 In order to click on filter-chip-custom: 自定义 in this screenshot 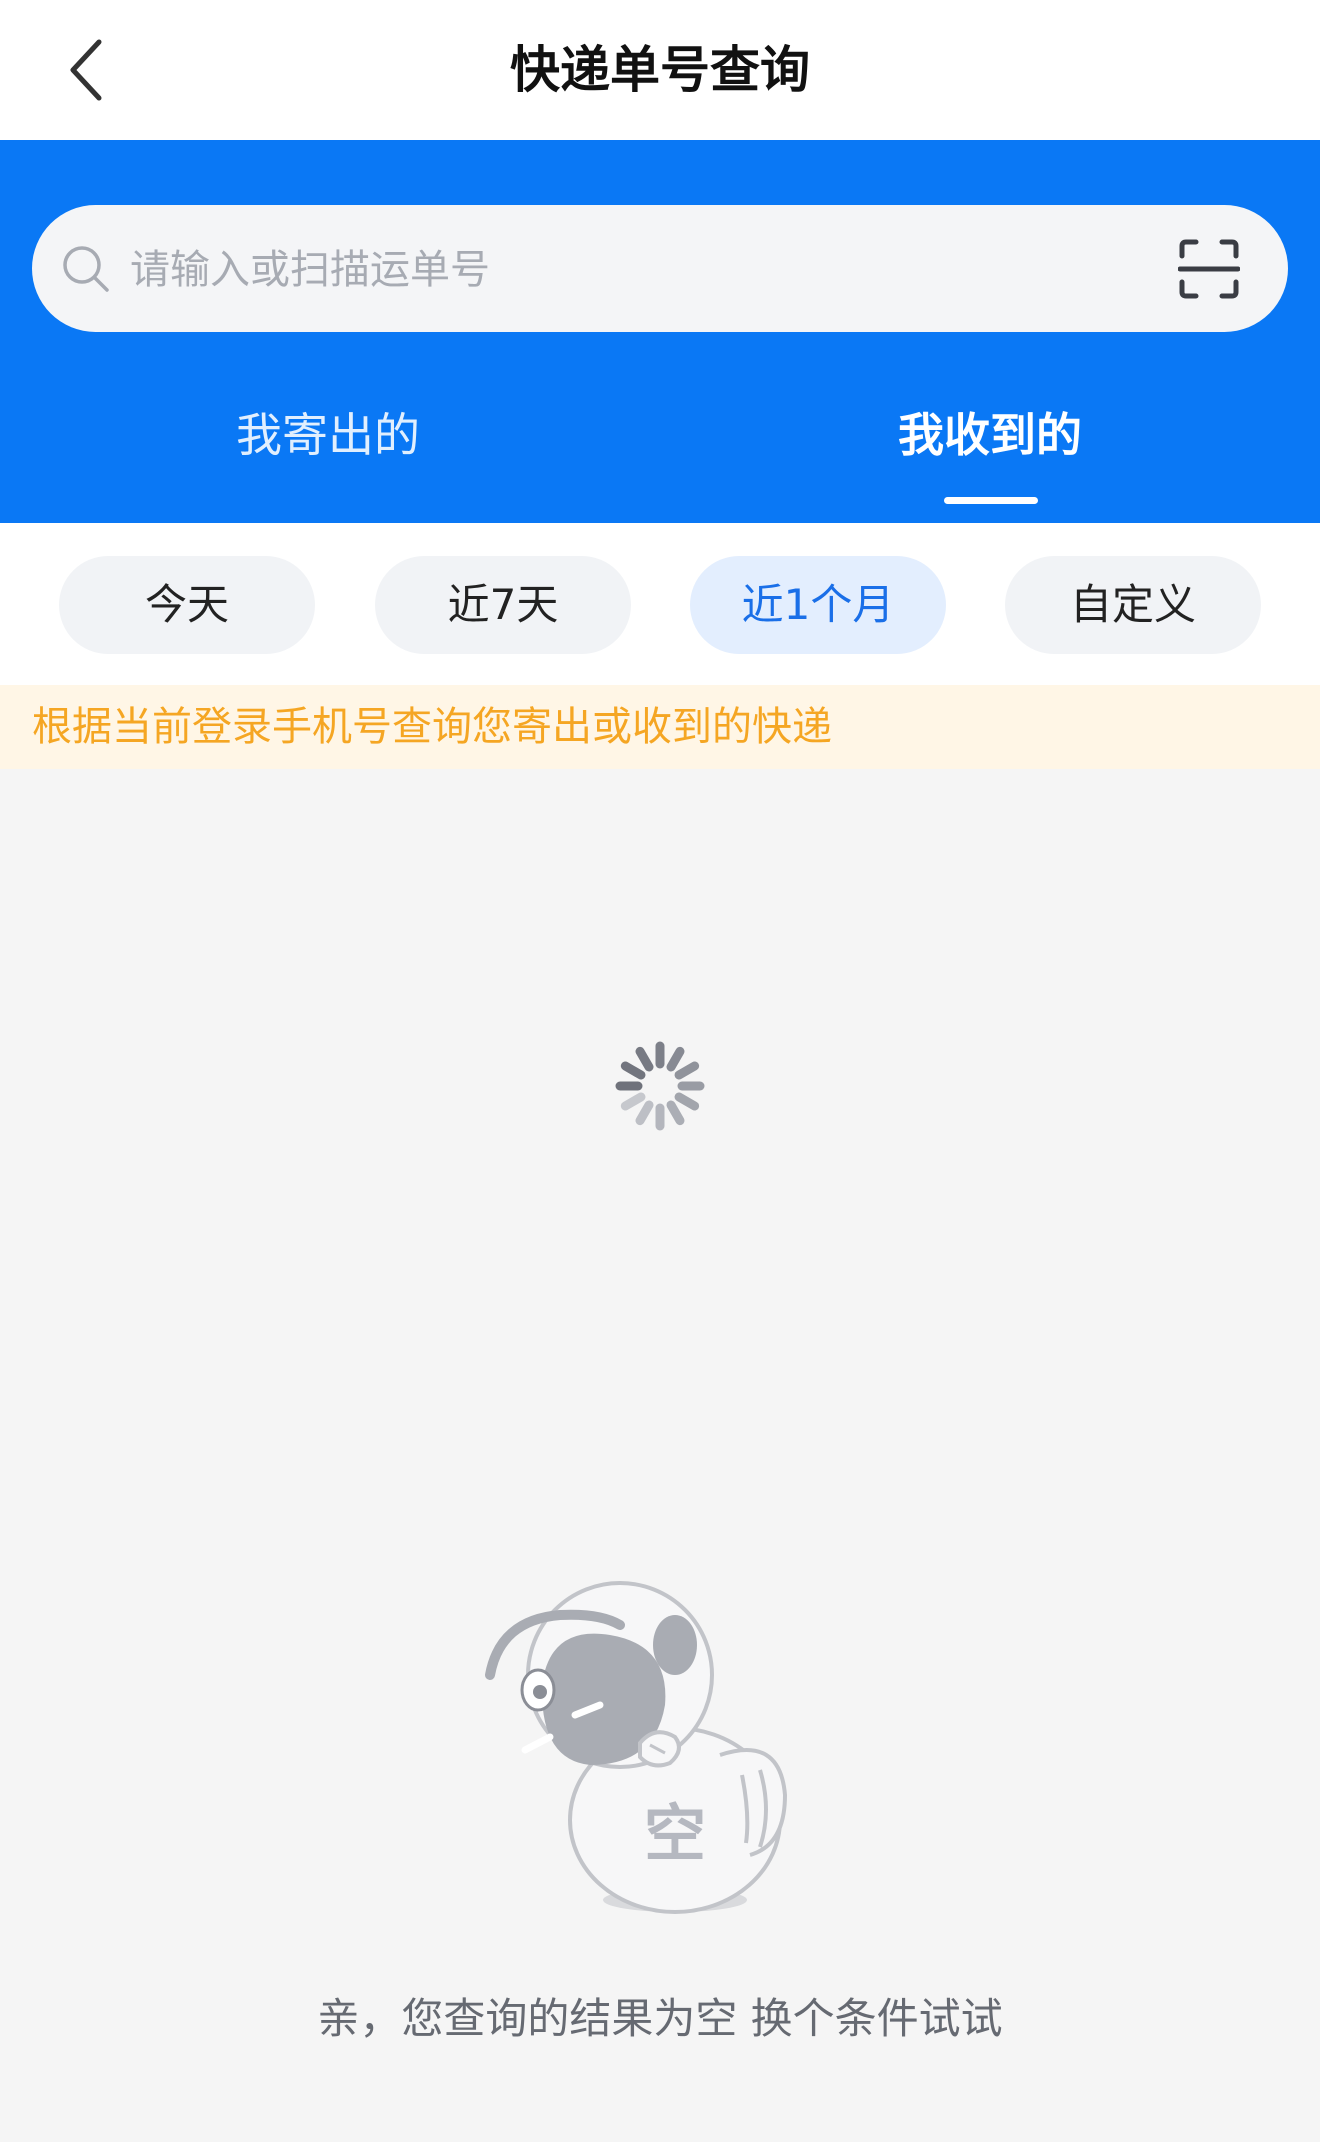, I will do `click(1133, 605)`.